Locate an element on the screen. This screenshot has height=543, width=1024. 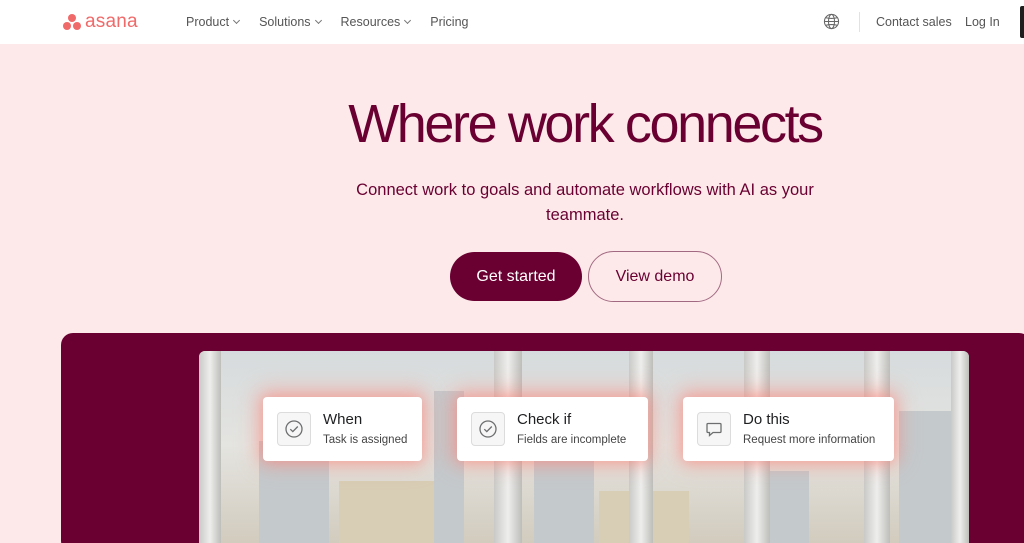
comment-icon is located at coordinates (714, 429).